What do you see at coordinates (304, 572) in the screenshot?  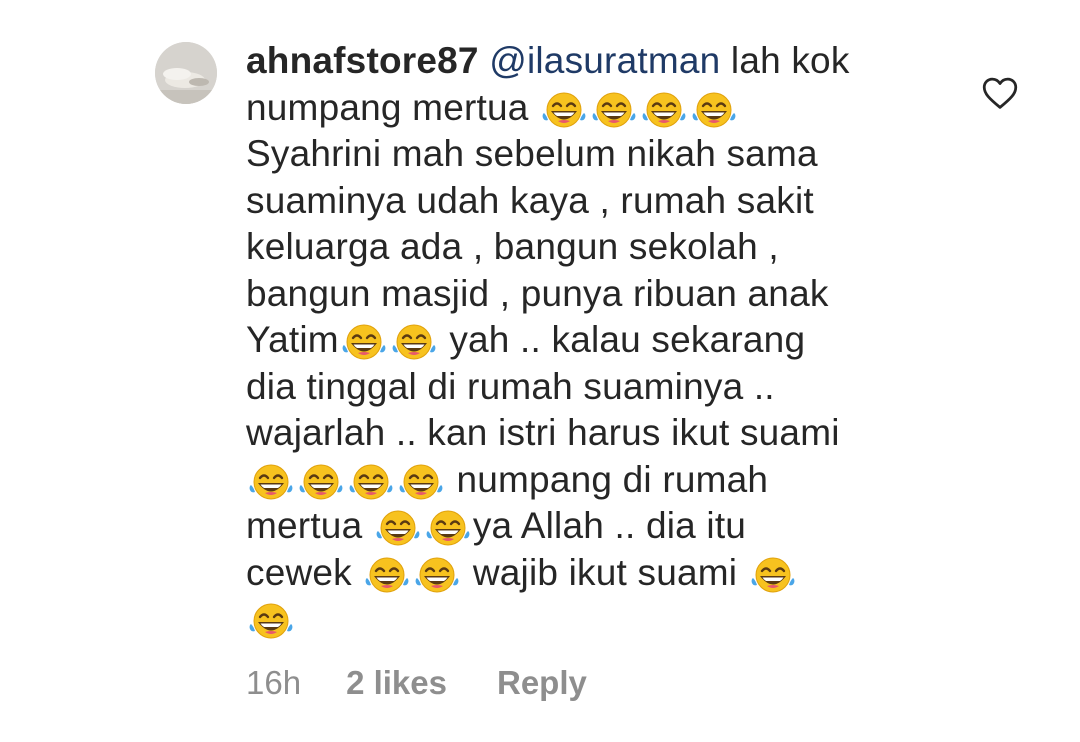 I see `comment-text-segment: cewek` at bounding box center [304, 572].